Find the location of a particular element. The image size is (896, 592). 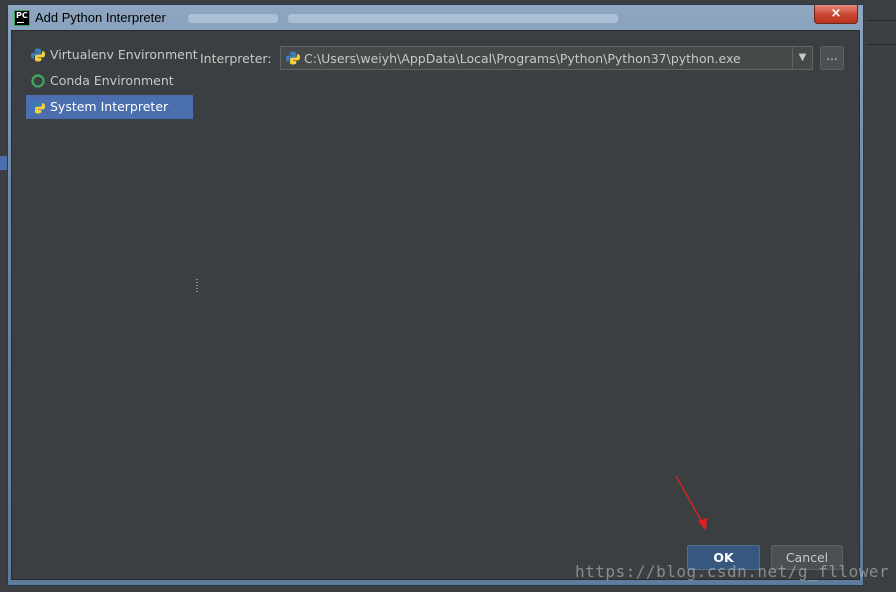

sidebar-item-label: Conda Environment is located at coordinates (112, 80).